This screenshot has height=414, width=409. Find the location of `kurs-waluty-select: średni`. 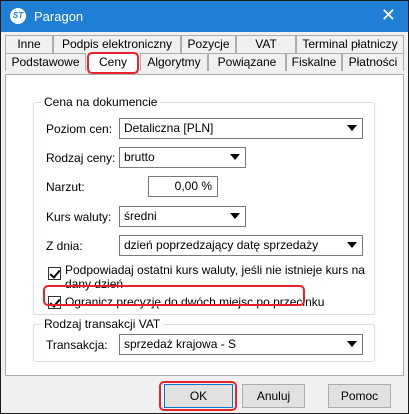

kurs-waluty-select: średni is located at coordinates (182, 216).